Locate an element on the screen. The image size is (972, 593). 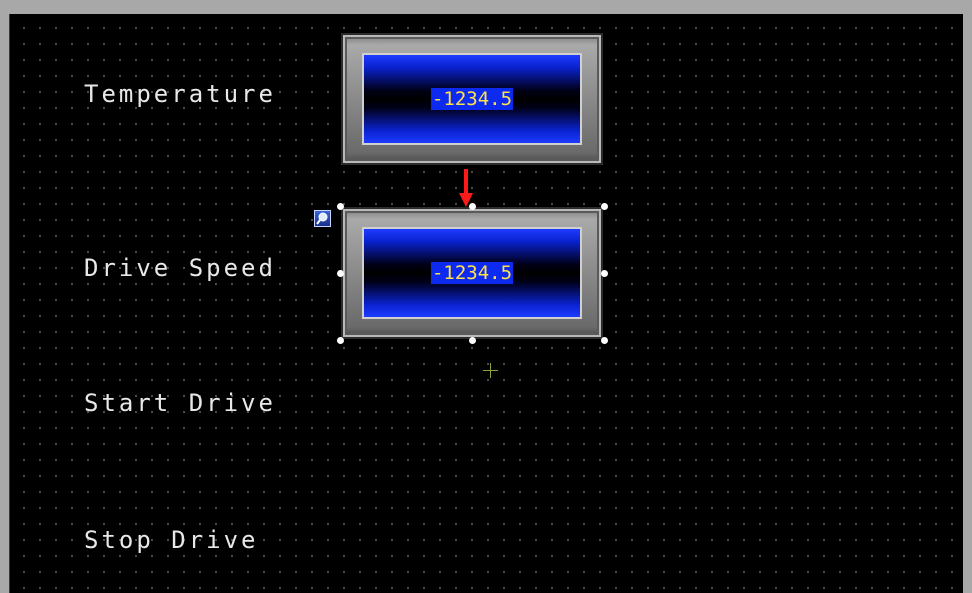
resize-handle-right is located at coordinates (604, 273).